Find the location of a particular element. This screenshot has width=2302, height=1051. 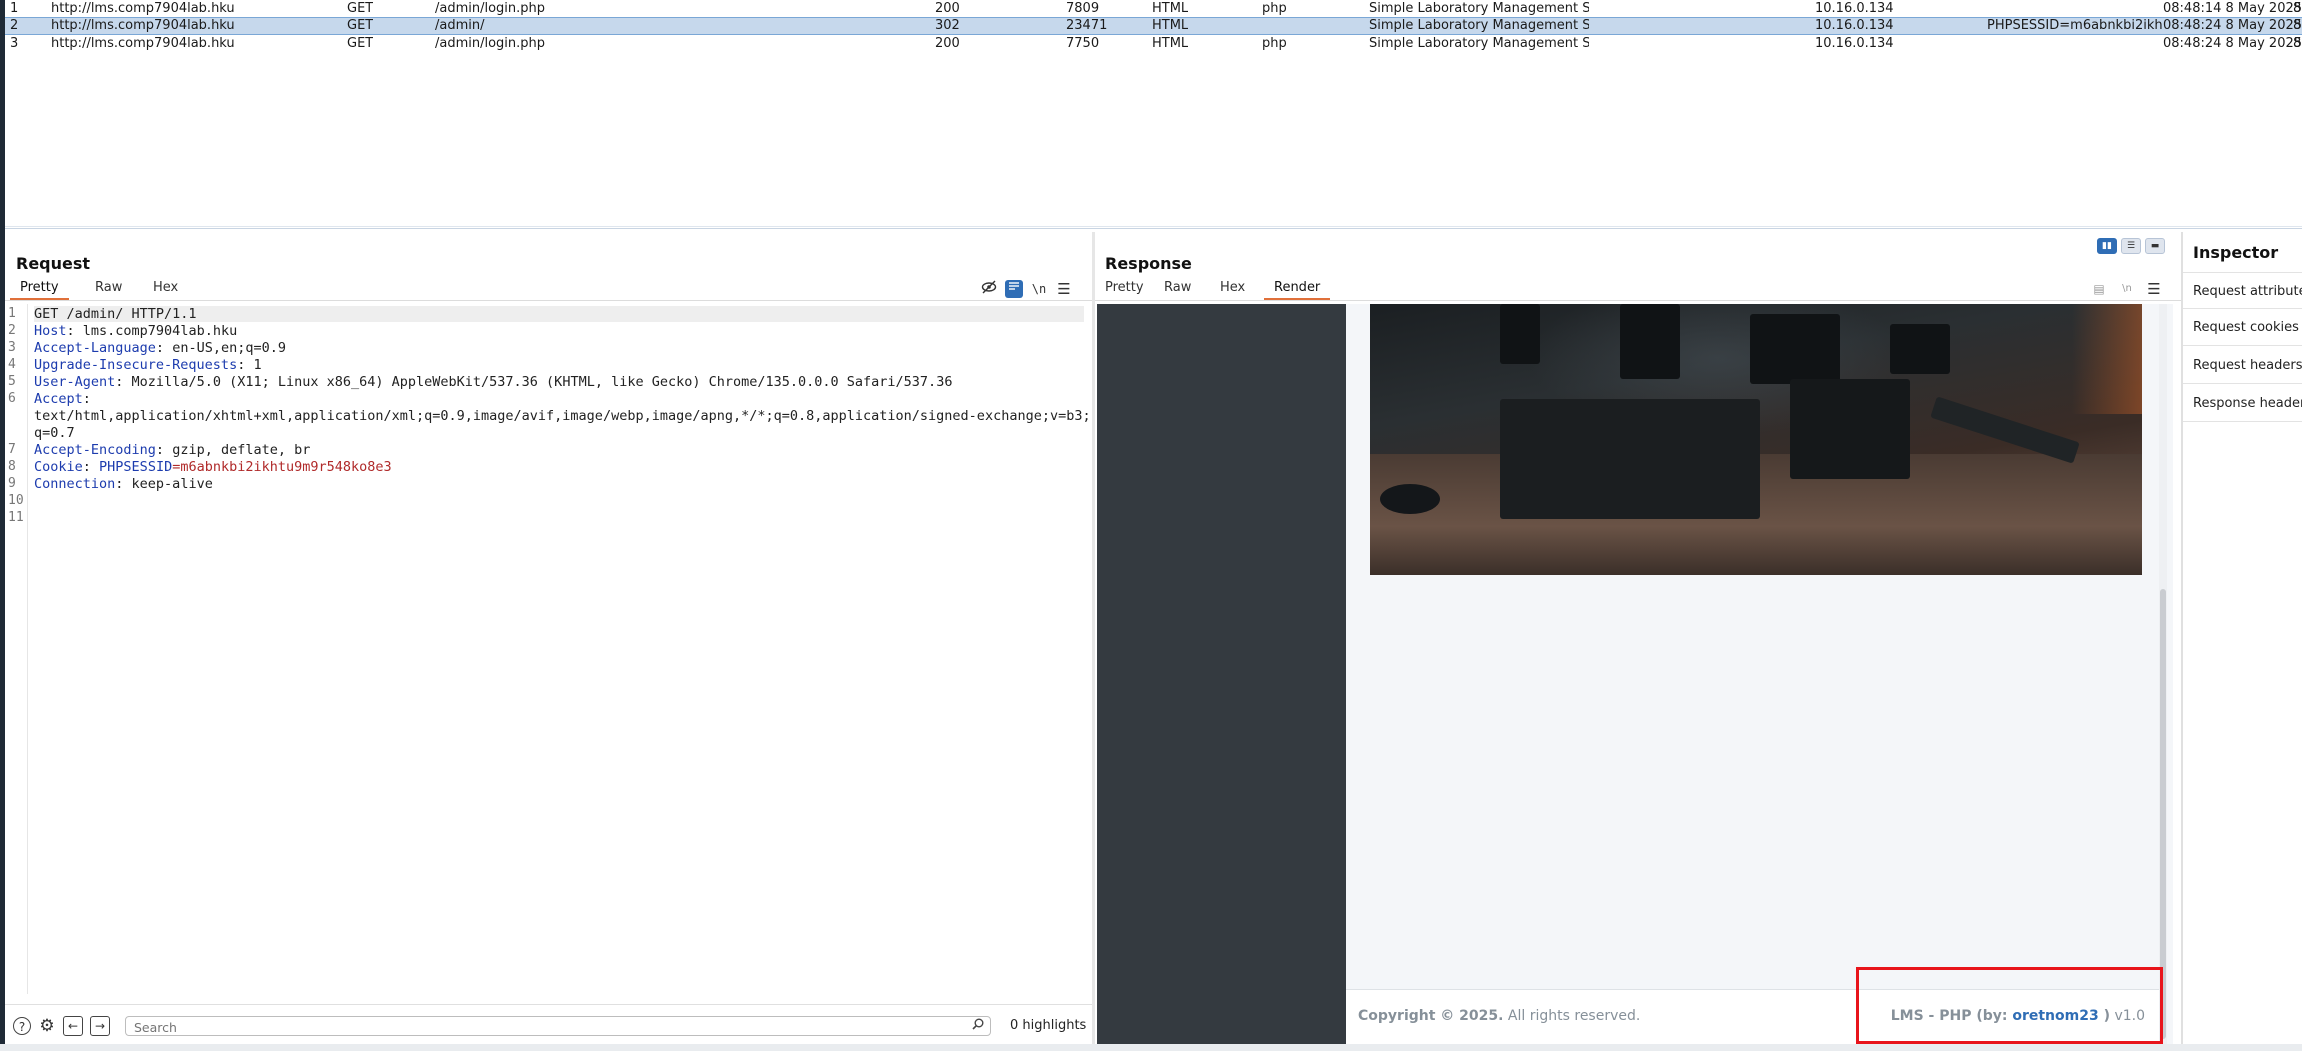

request-footer: ? ⚙ ← → 0 highlights is located at coordinates (548, 1024).